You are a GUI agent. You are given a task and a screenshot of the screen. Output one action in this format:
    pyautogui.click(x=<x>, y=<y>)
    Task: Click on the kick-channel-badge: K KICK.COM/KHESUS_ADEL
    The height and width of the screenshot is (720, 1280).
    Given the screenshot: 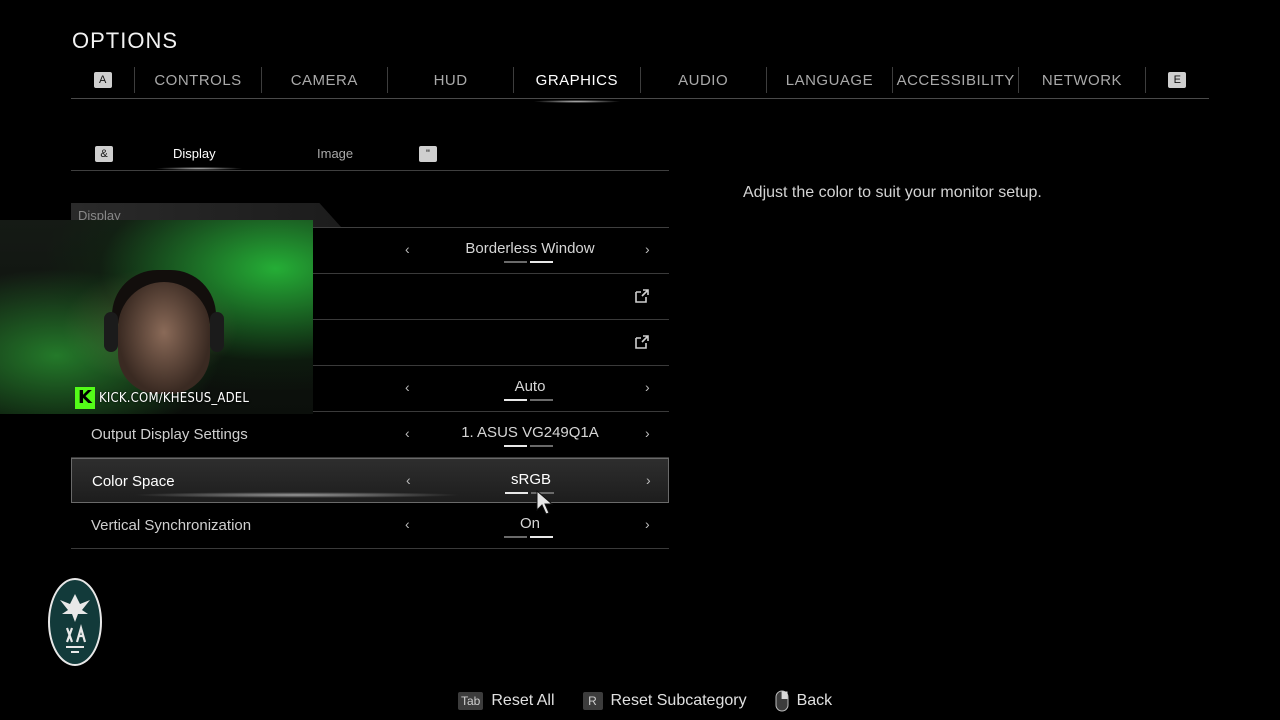 What is the action you would take?
    pyautogui.click(x=162, y=398)
    